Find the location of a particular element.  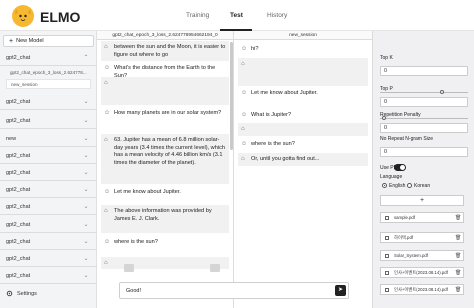

left-scroll-bottom-button is located at coordinates (215, 268).